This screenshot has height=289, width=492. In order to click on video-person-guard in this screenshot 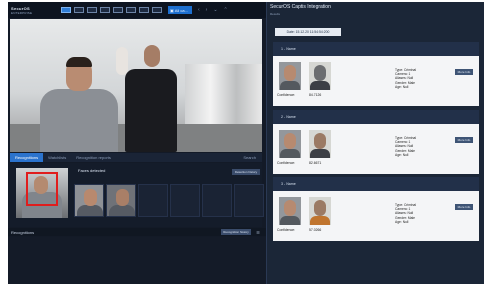, I will do `click(151, 110)`.